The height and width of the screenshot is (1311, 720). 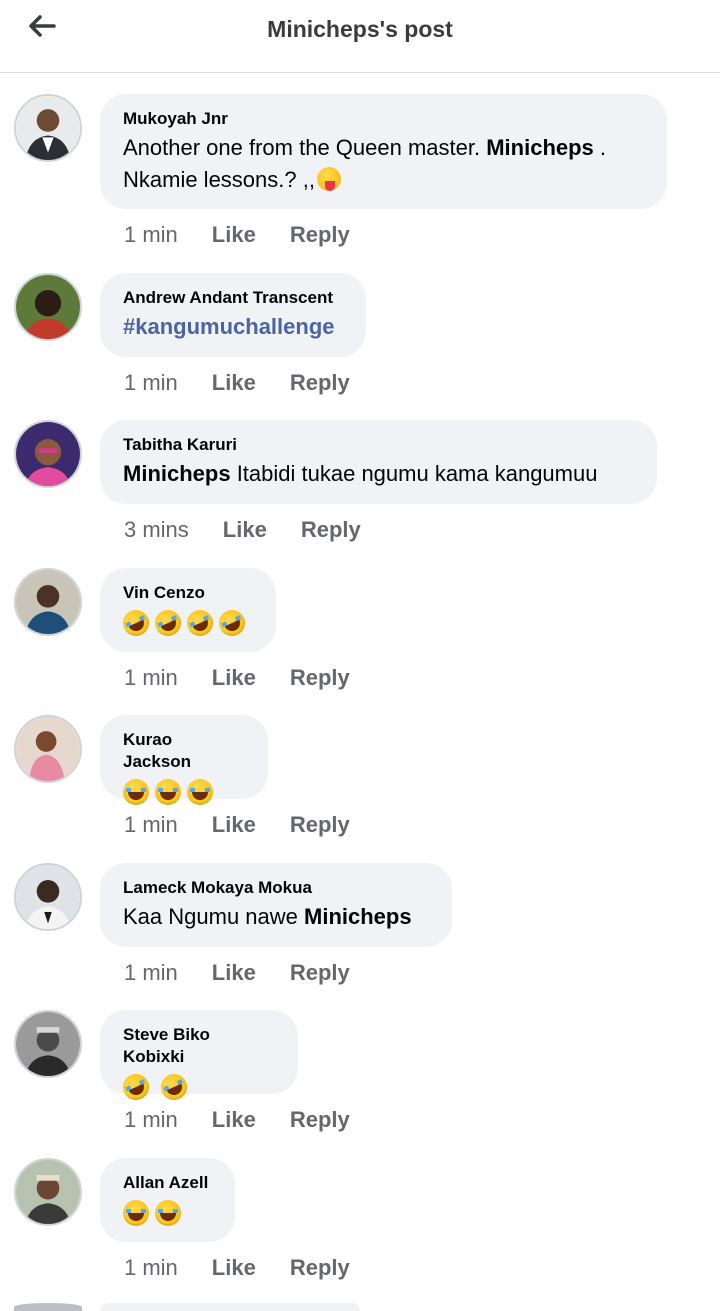 I want to click on comment-bubble: Vin Cenzo, so click(x=188, y=610).